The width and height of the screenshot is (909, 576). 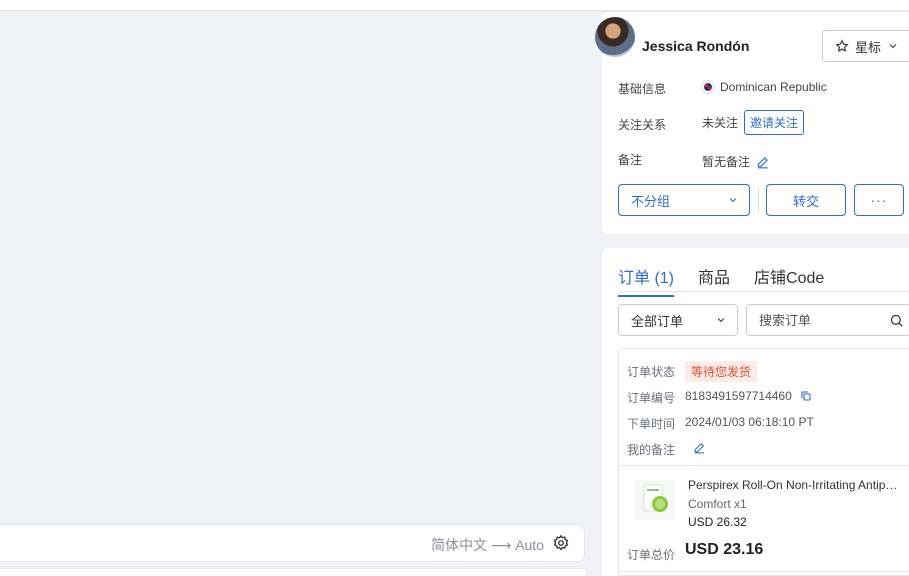 I want to click on star-label: 星标, so click(x=868, y=47).